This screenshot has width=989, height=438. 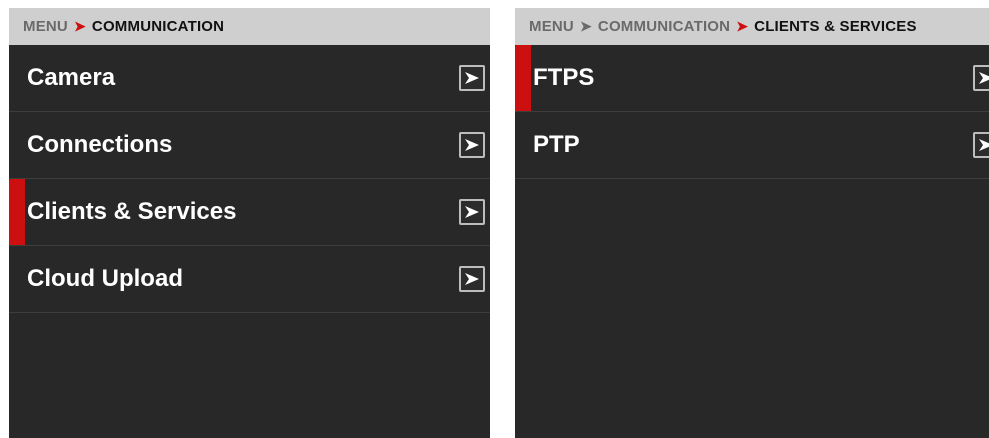 I want to click on menu-item-label: PTP, so click(x=556, y=144).